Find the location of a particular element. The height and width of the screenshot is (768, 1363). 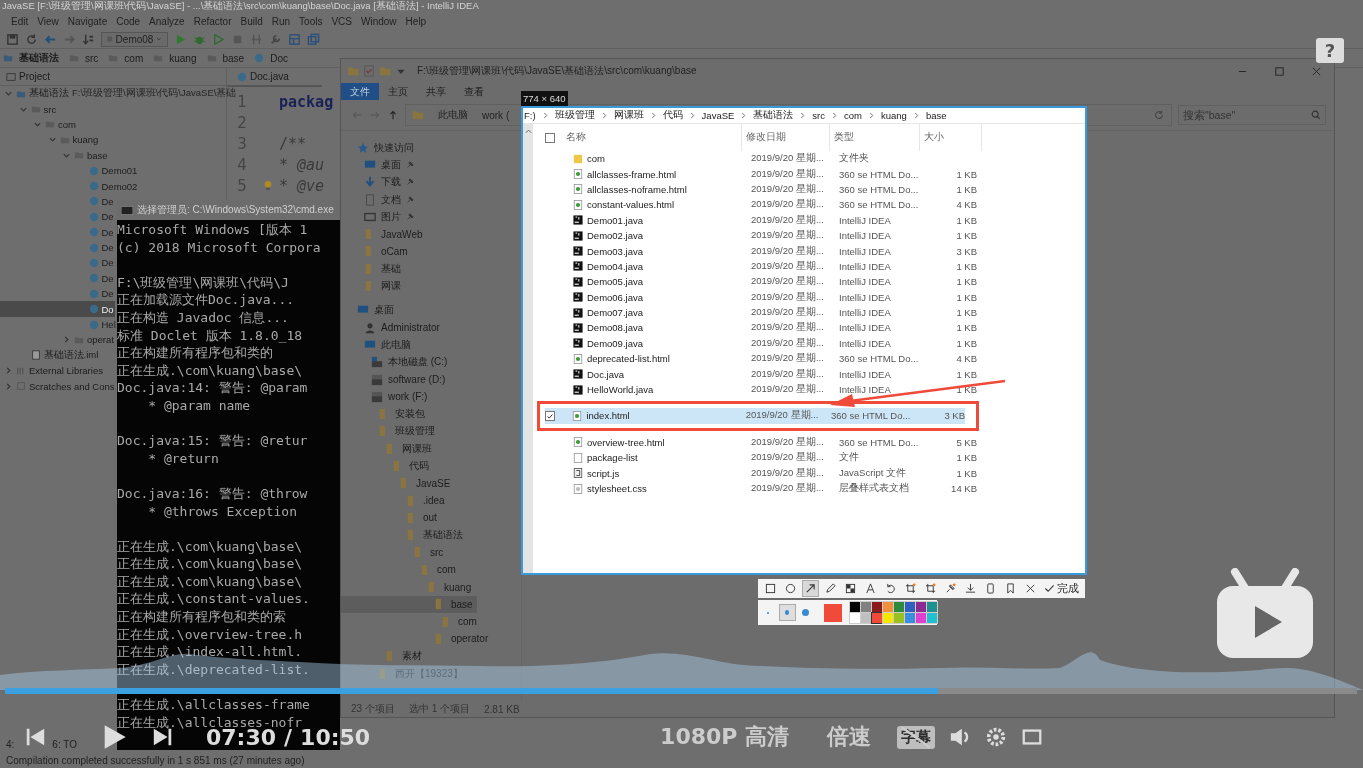

file-row: script.js 2019/9/20 星期... JavaScript 文件 1 KB is located at coordinates (815, 473).